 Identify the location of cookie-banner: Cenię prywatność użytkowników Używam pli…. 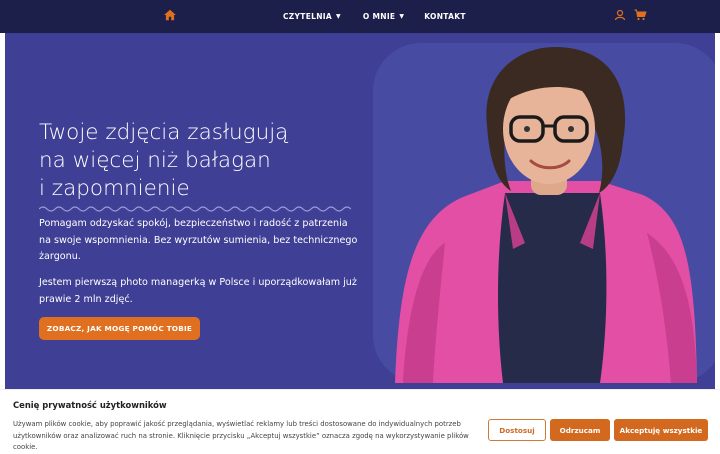
(360, 420).